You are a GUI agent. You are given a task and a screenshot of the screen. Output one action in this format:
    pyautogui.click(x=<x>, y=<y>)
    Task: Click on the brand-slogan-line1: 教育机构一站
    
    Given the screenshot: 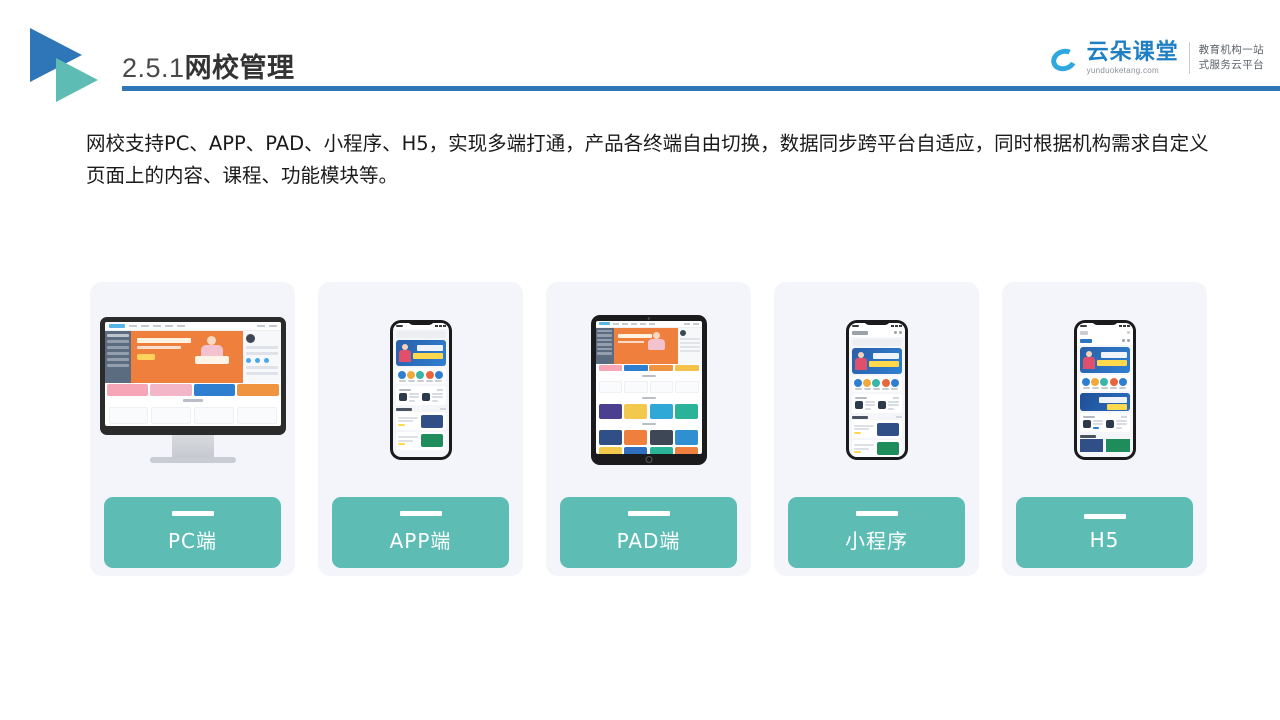 What is the action you would take?
    pyautogui.click(x=1231, y=49)
    